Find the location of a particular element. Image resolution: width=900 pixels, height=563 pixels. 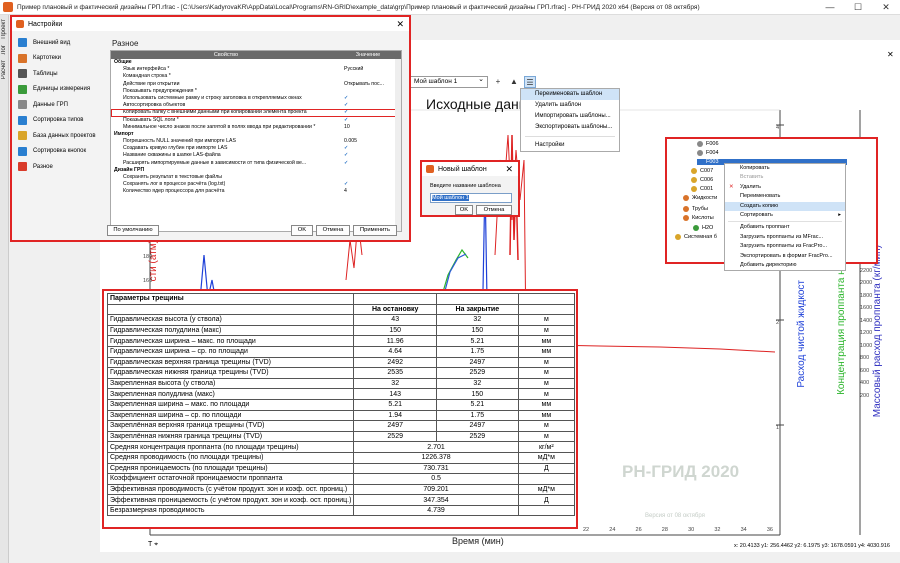

text-tool-icon: T ⌖ is located at coordinates (153, 545).